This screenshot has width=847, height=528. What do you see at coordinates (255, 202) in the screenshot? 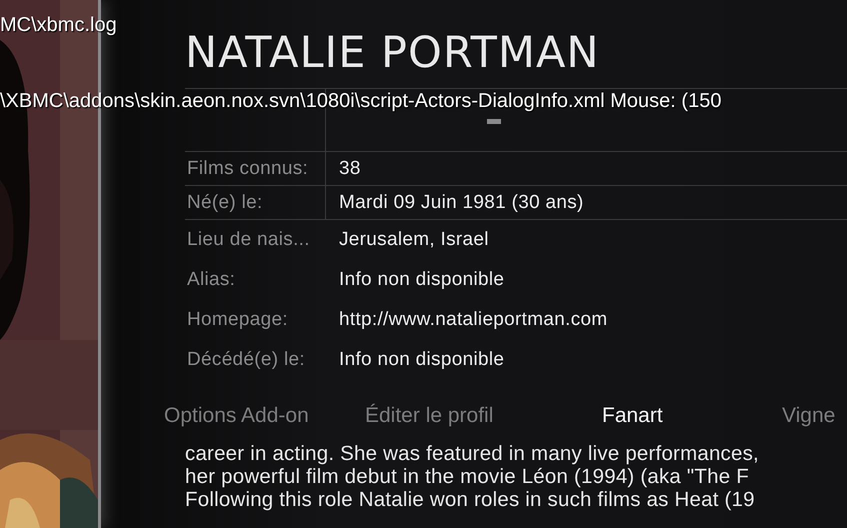
I see `detail-label: Né(e) le:` at bounding box center [255, 202].